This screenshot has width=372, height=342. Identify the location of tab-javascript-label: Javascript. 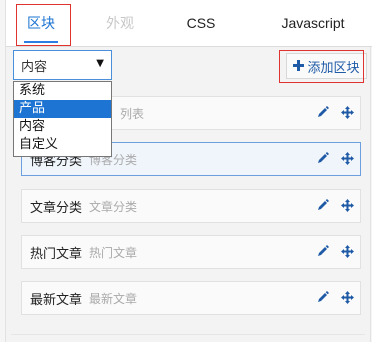
(313, 23).